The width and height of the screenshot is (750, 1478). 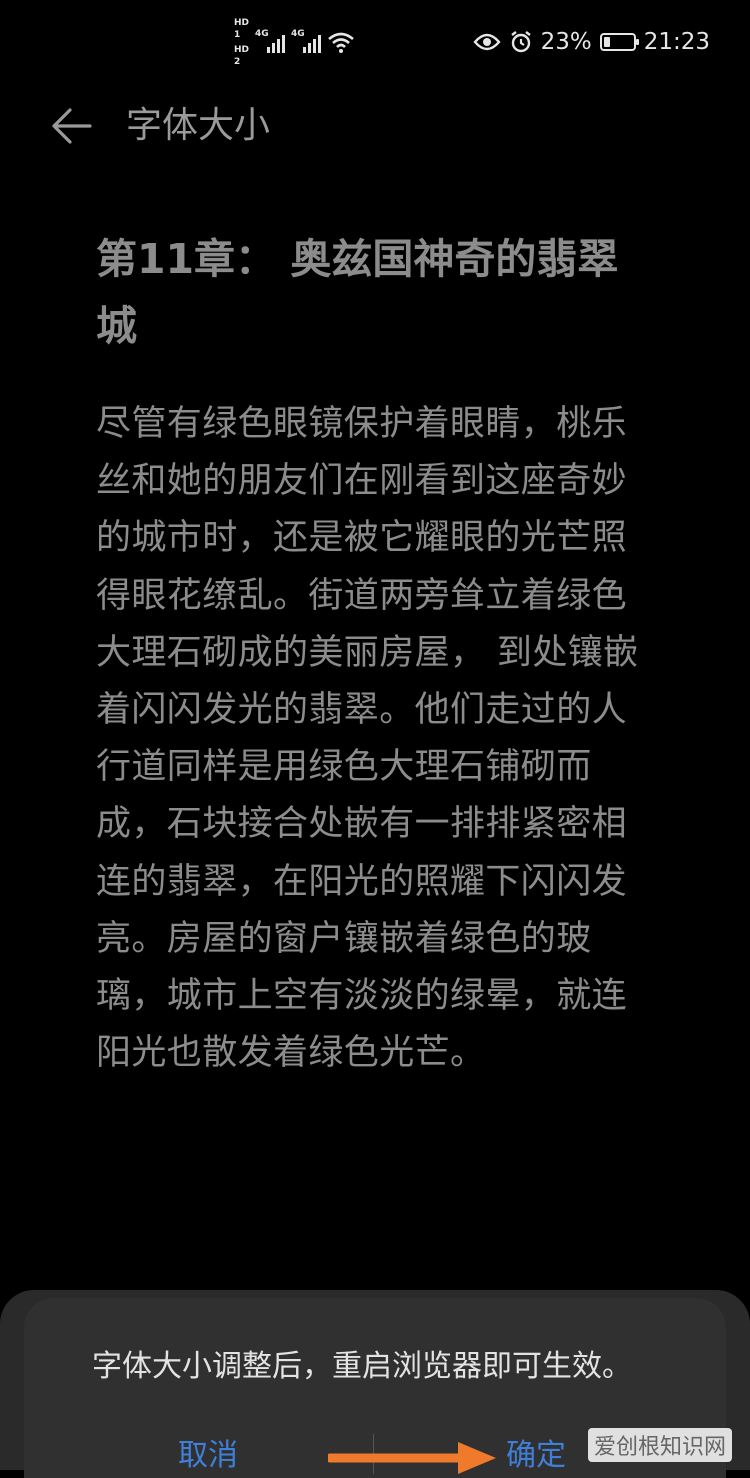 I want to click on preview-chapter-title: 第11章： 奥兹国神奇的翡翠城, so click(x=357, y=292).